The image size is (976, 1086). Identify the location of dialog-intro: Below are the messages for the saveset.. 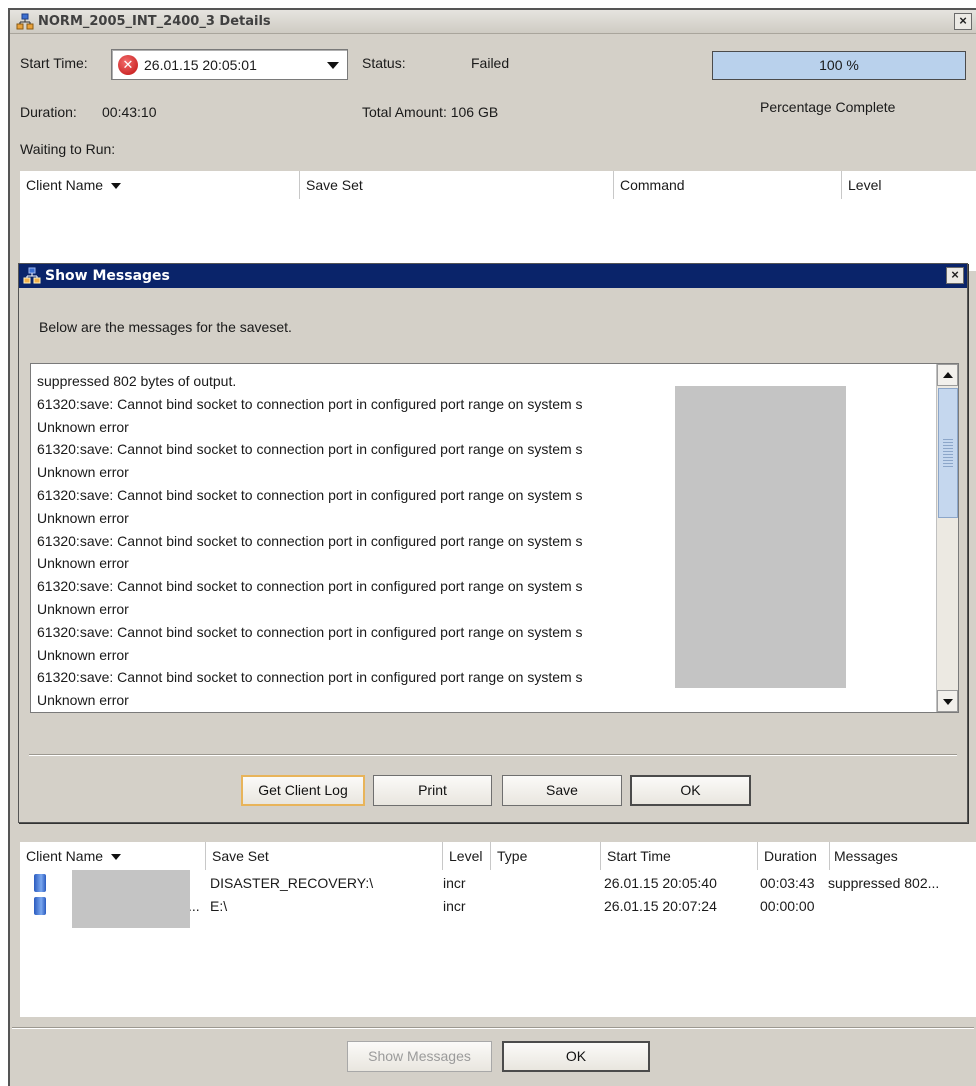
(165, 327).